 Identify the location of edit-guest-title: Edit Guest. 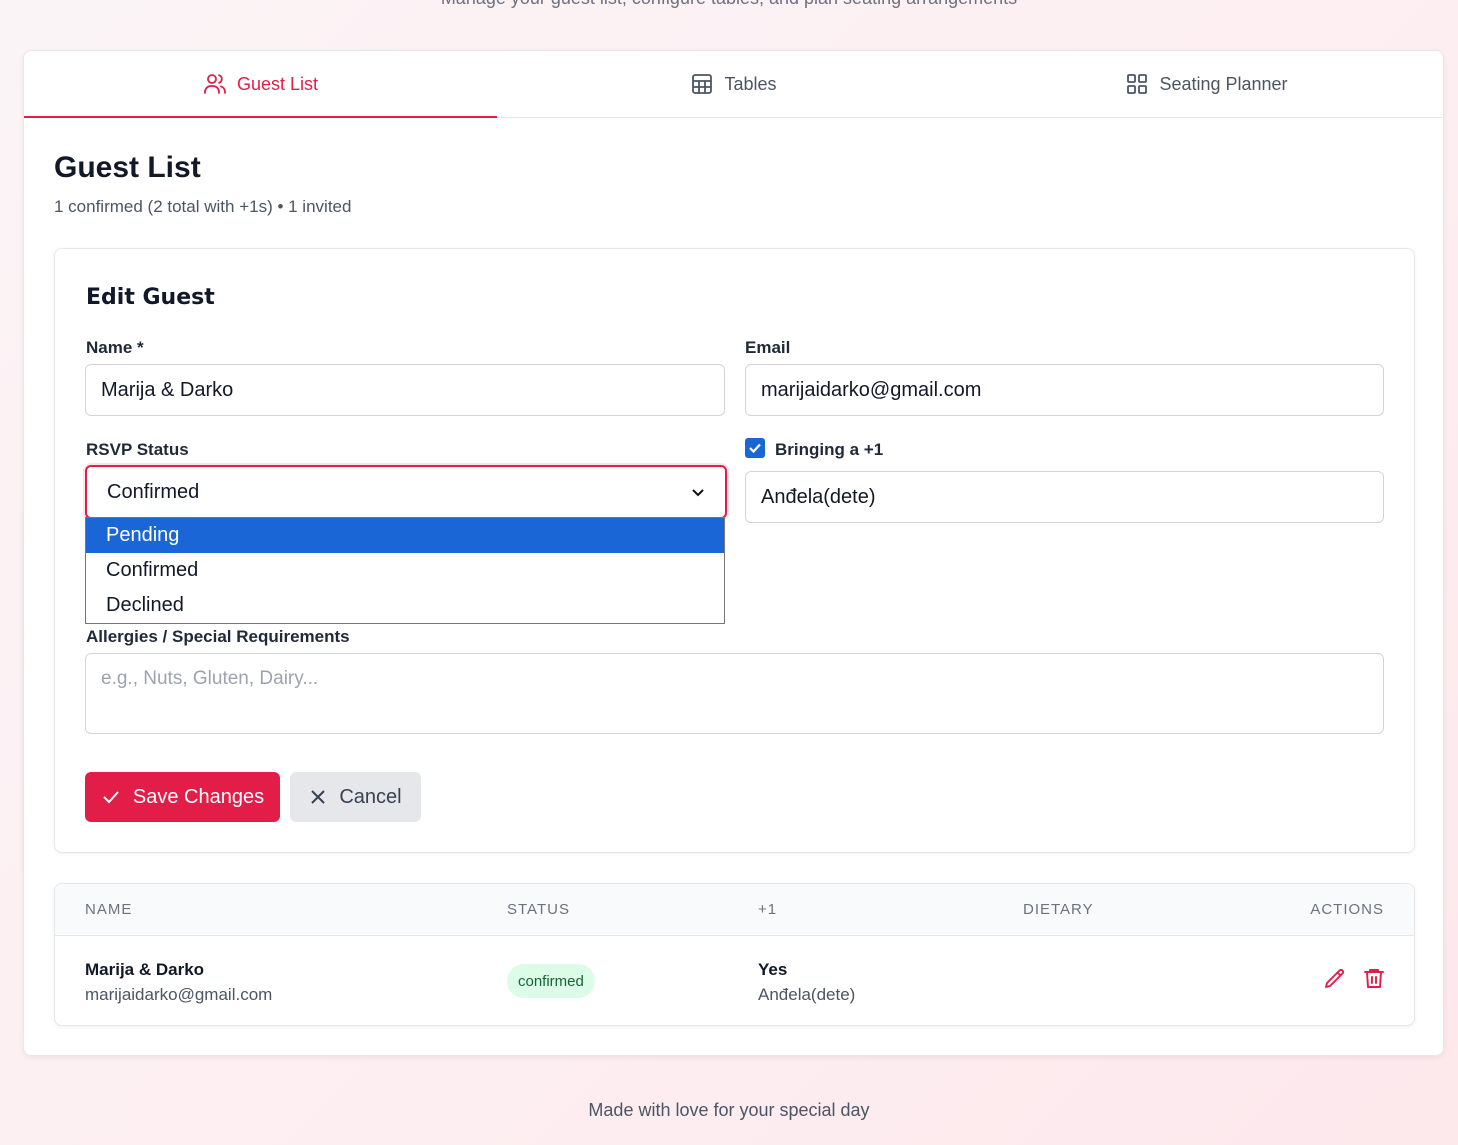
(150, 297).